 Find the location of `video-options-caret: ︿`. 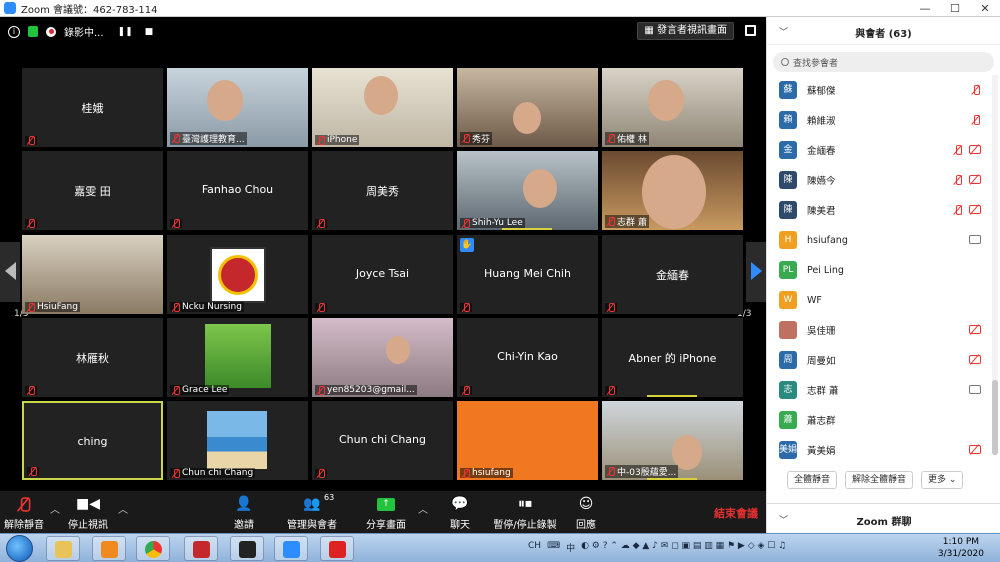

video-options-caret: ︿ is located at coordinates (123, 508).